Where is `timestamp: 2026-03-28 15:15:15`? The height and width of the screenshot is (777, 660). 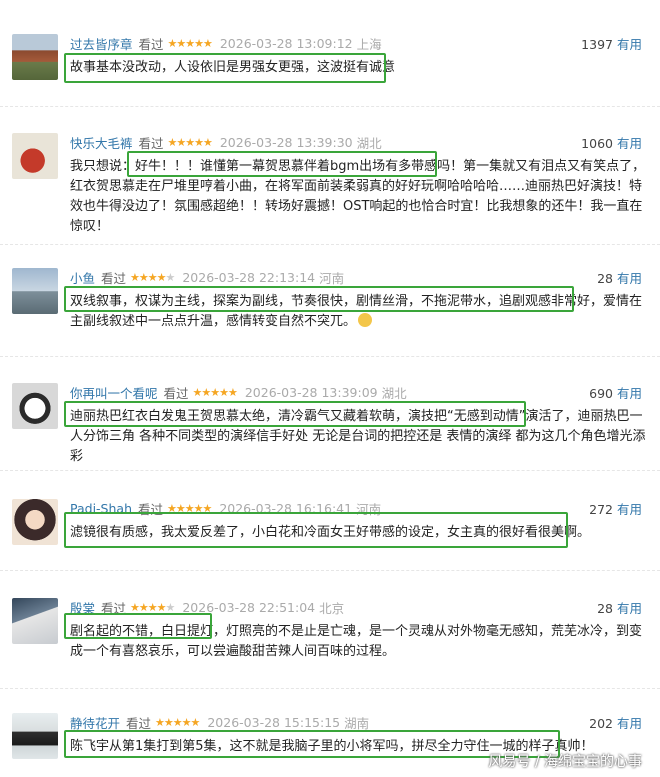
timestamp: 2026-03-28 15:15:15 is located at coordinates (274, 722).